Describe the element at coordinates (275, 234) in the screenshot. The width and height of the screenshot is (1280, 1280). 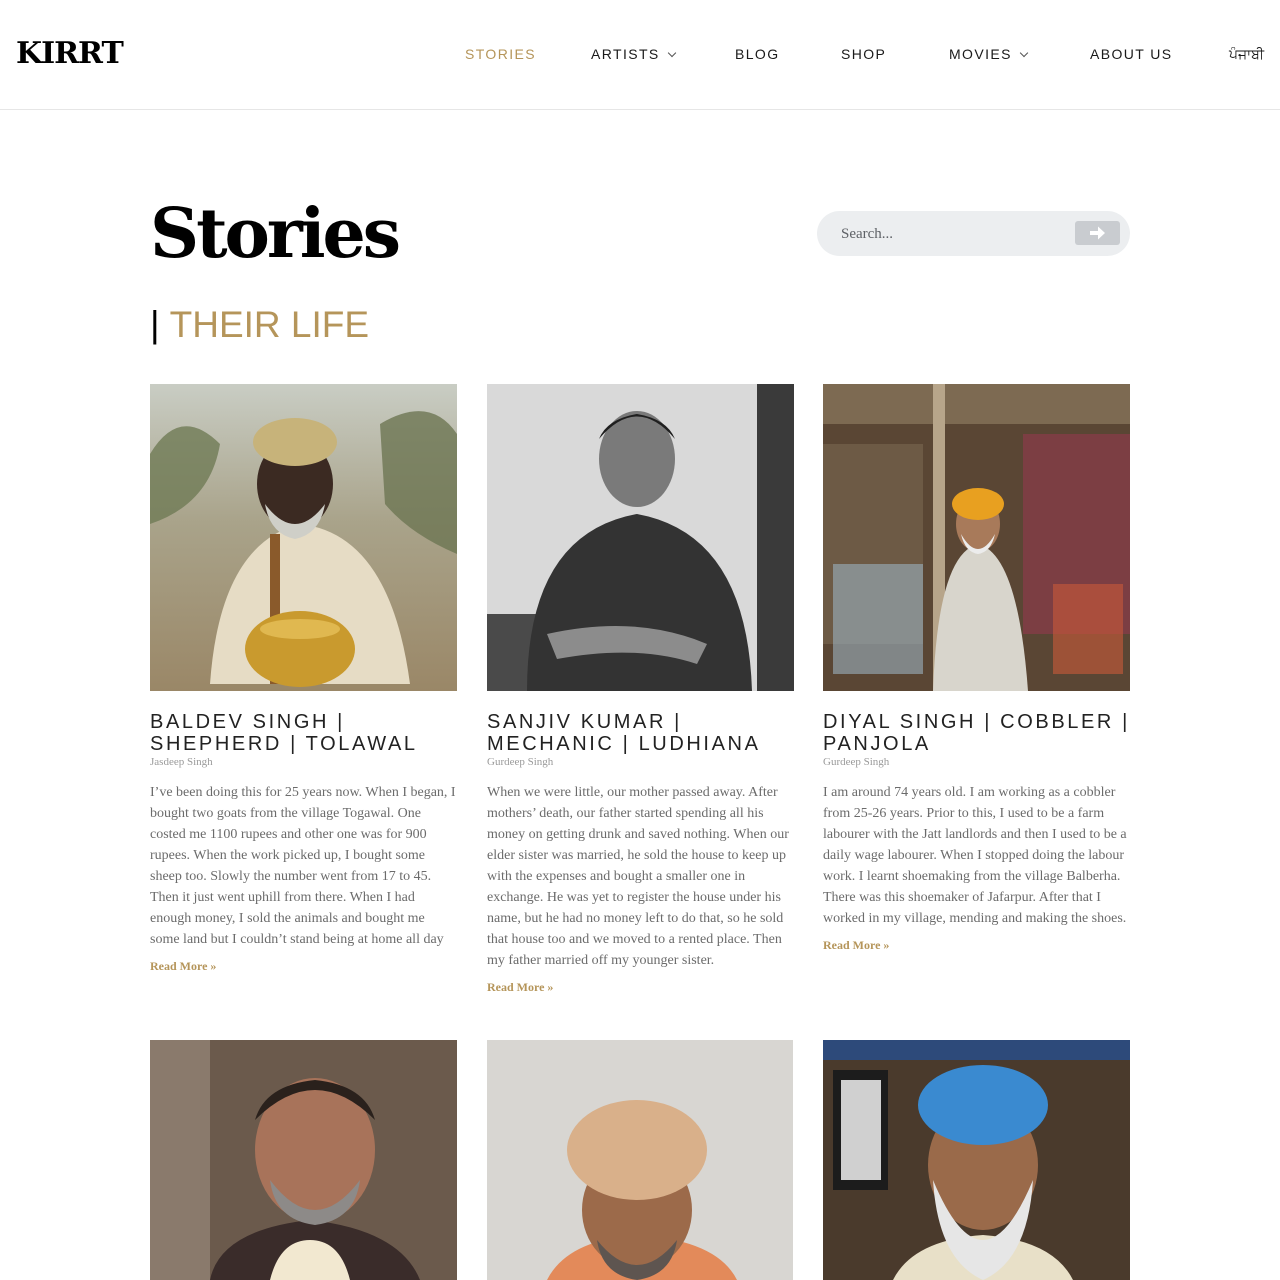
I see `page-title: Stories` at that location.